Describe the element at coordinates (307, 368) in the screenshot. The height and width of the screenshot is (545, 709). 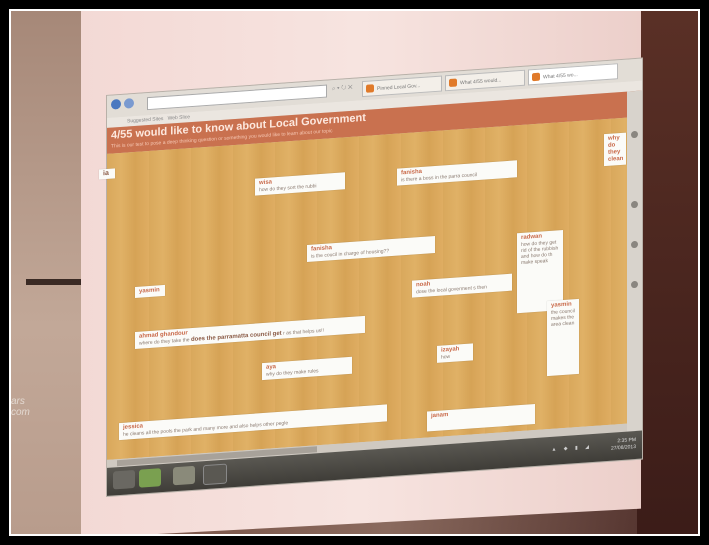
I see `note-card: aya why do they make rules` at that location.